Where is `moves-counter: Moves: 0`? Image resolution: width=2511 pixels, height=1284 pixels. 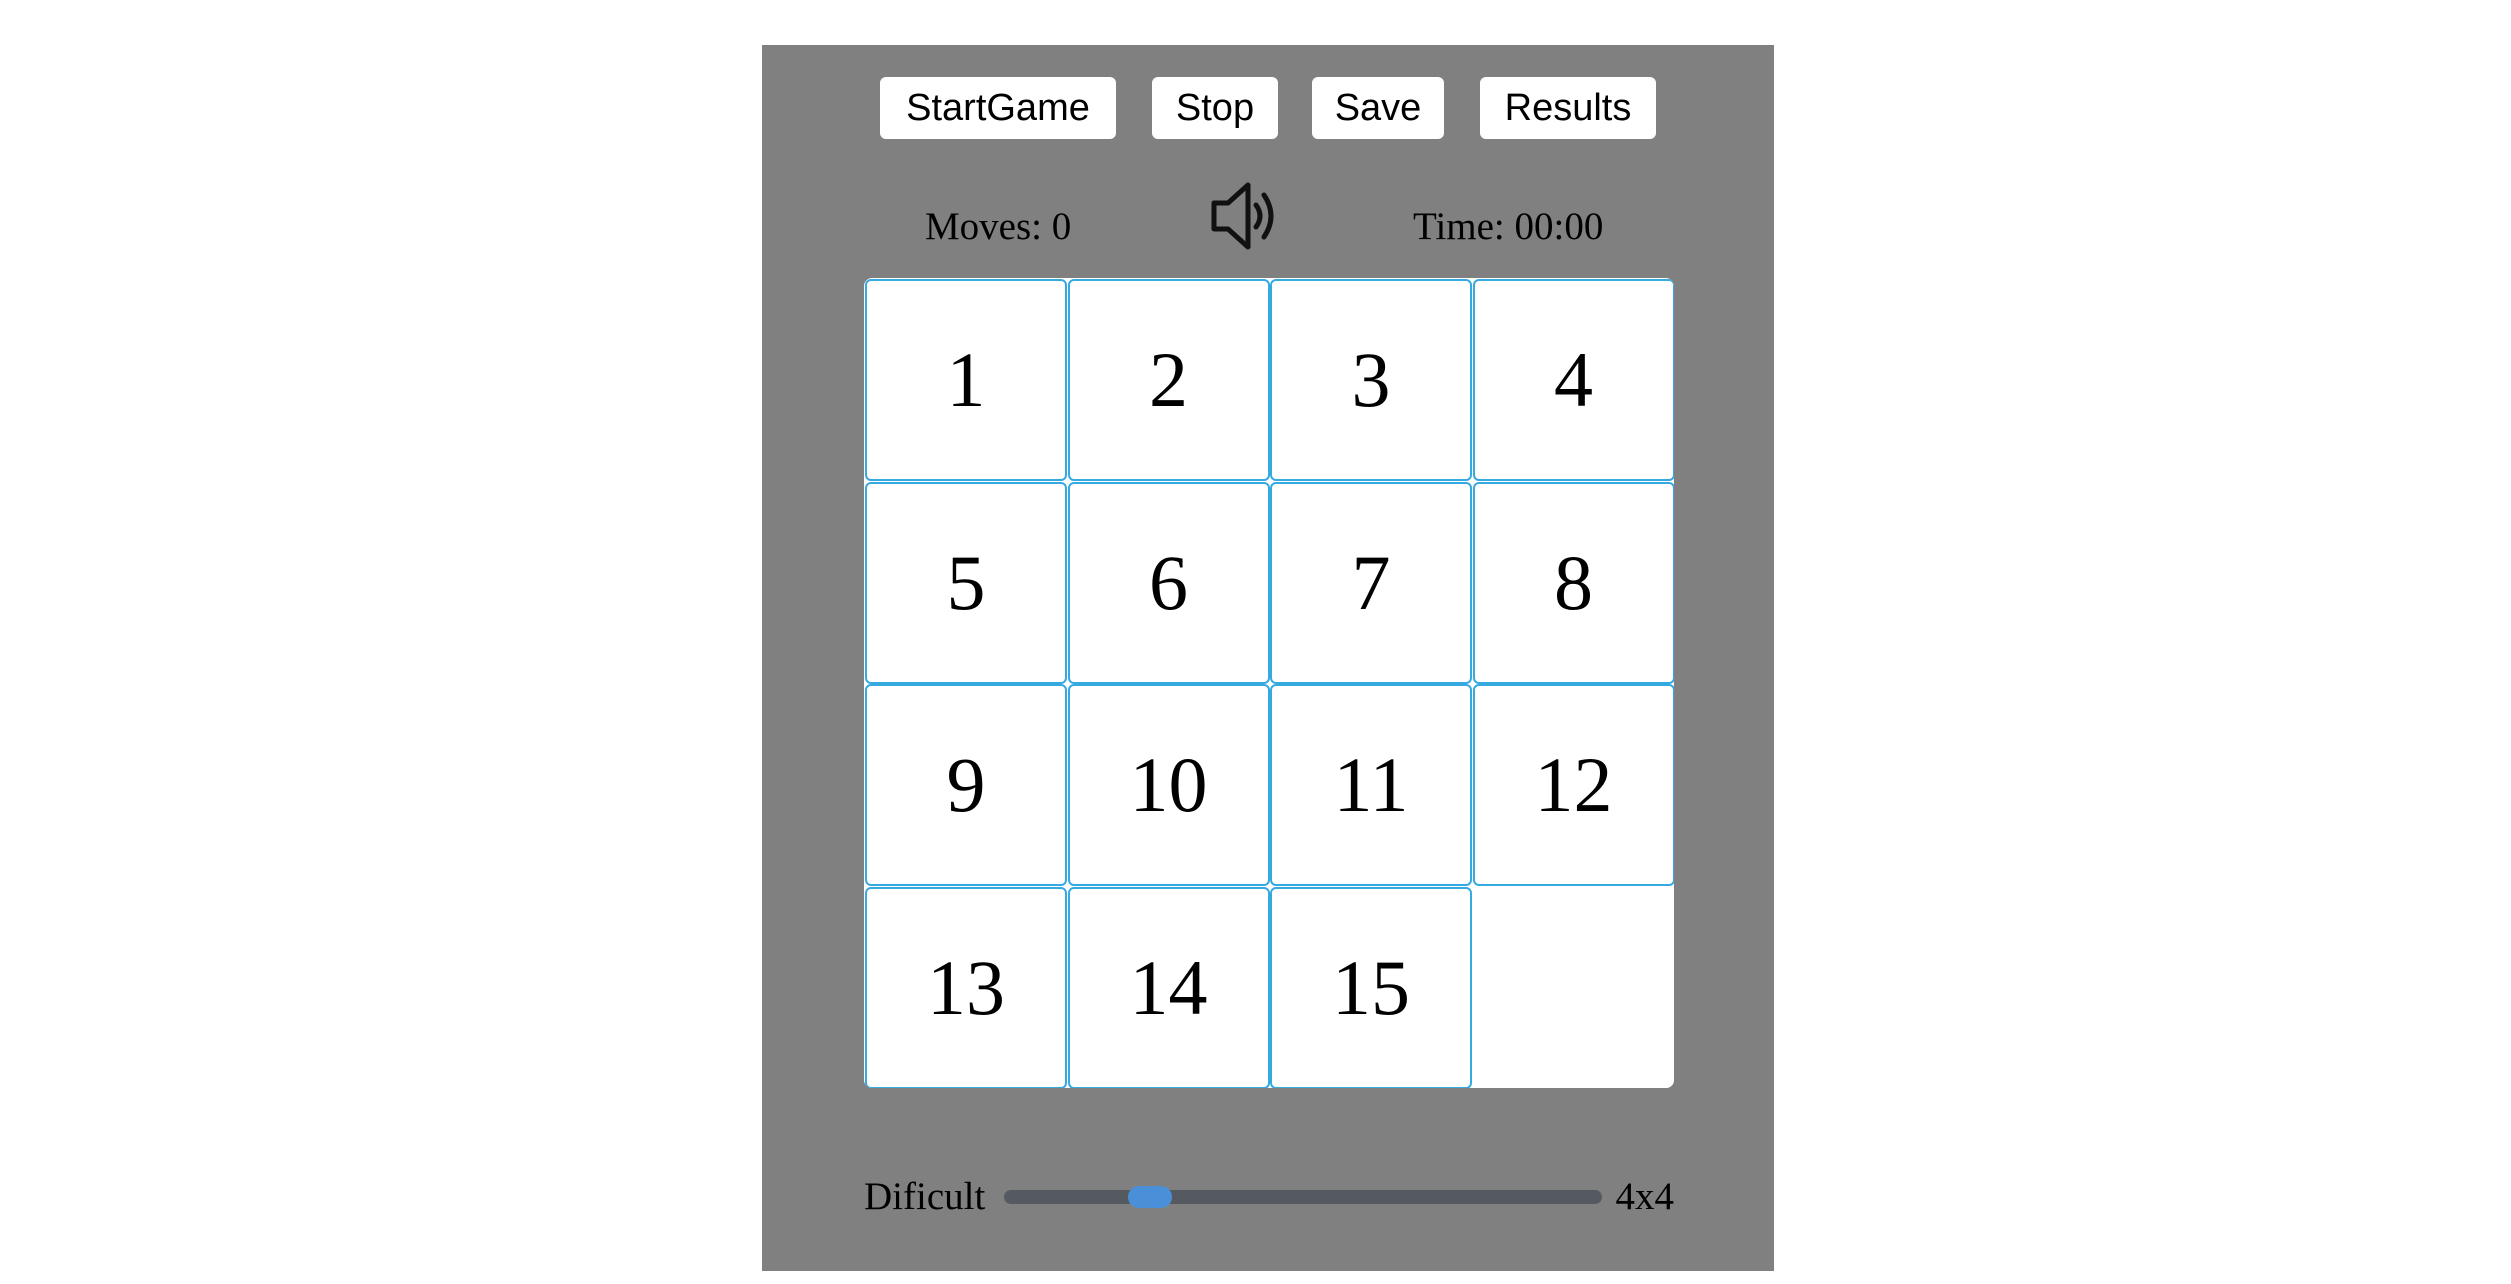
moves-counter: Moves: 0 is located at coordinates (998, 226).